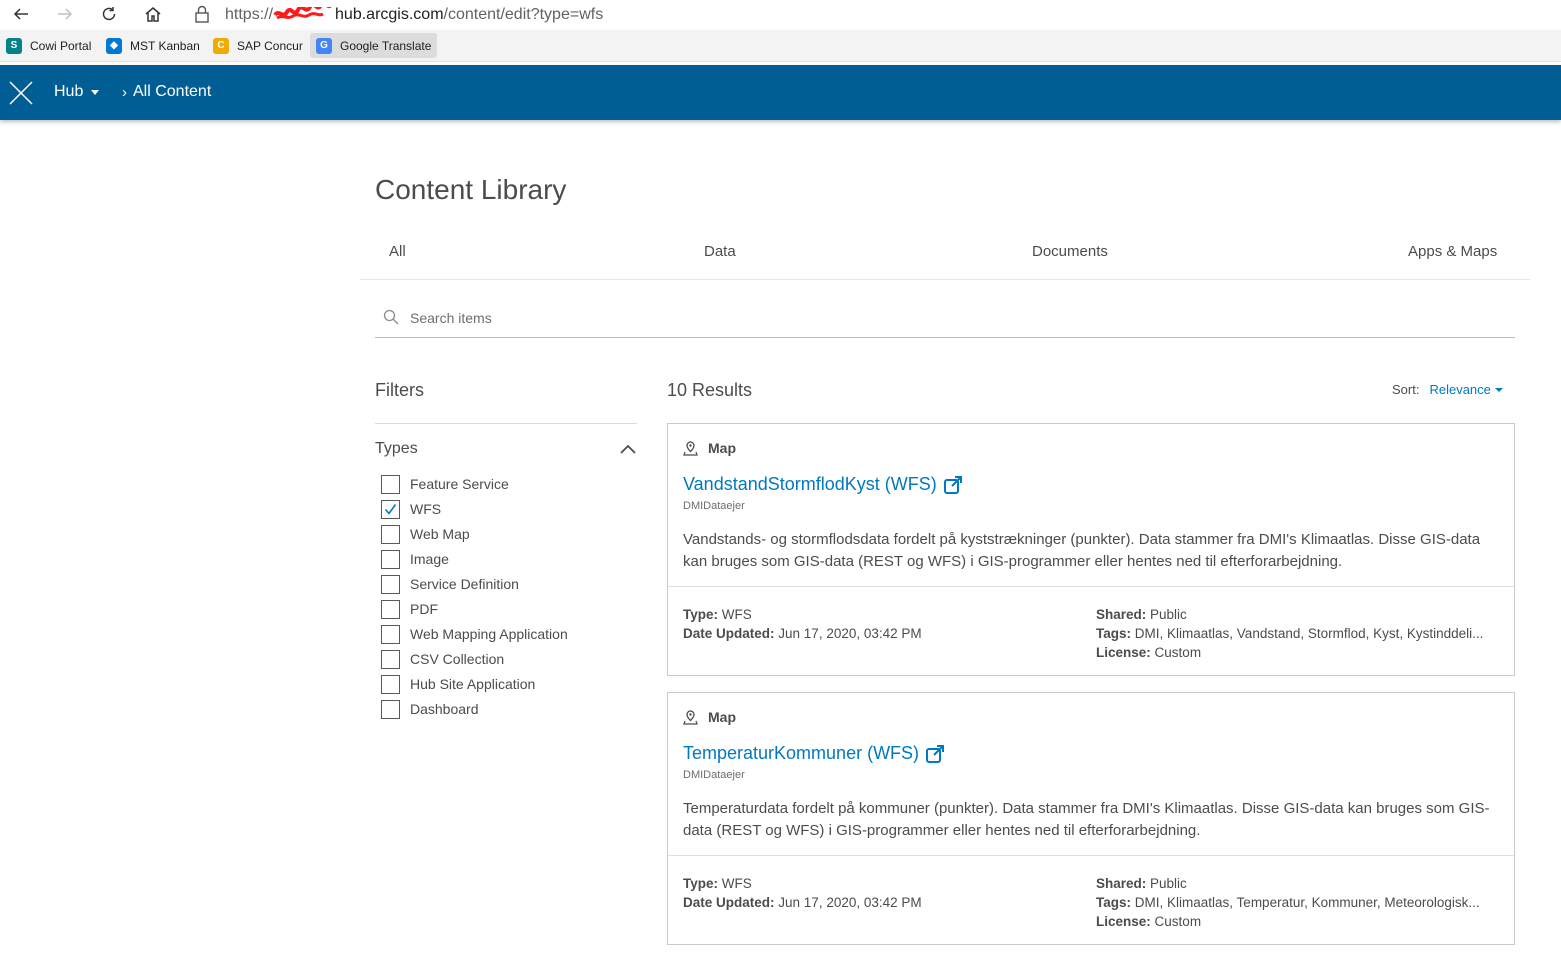  I want to click on map-pin-icon, so click(690, 717).